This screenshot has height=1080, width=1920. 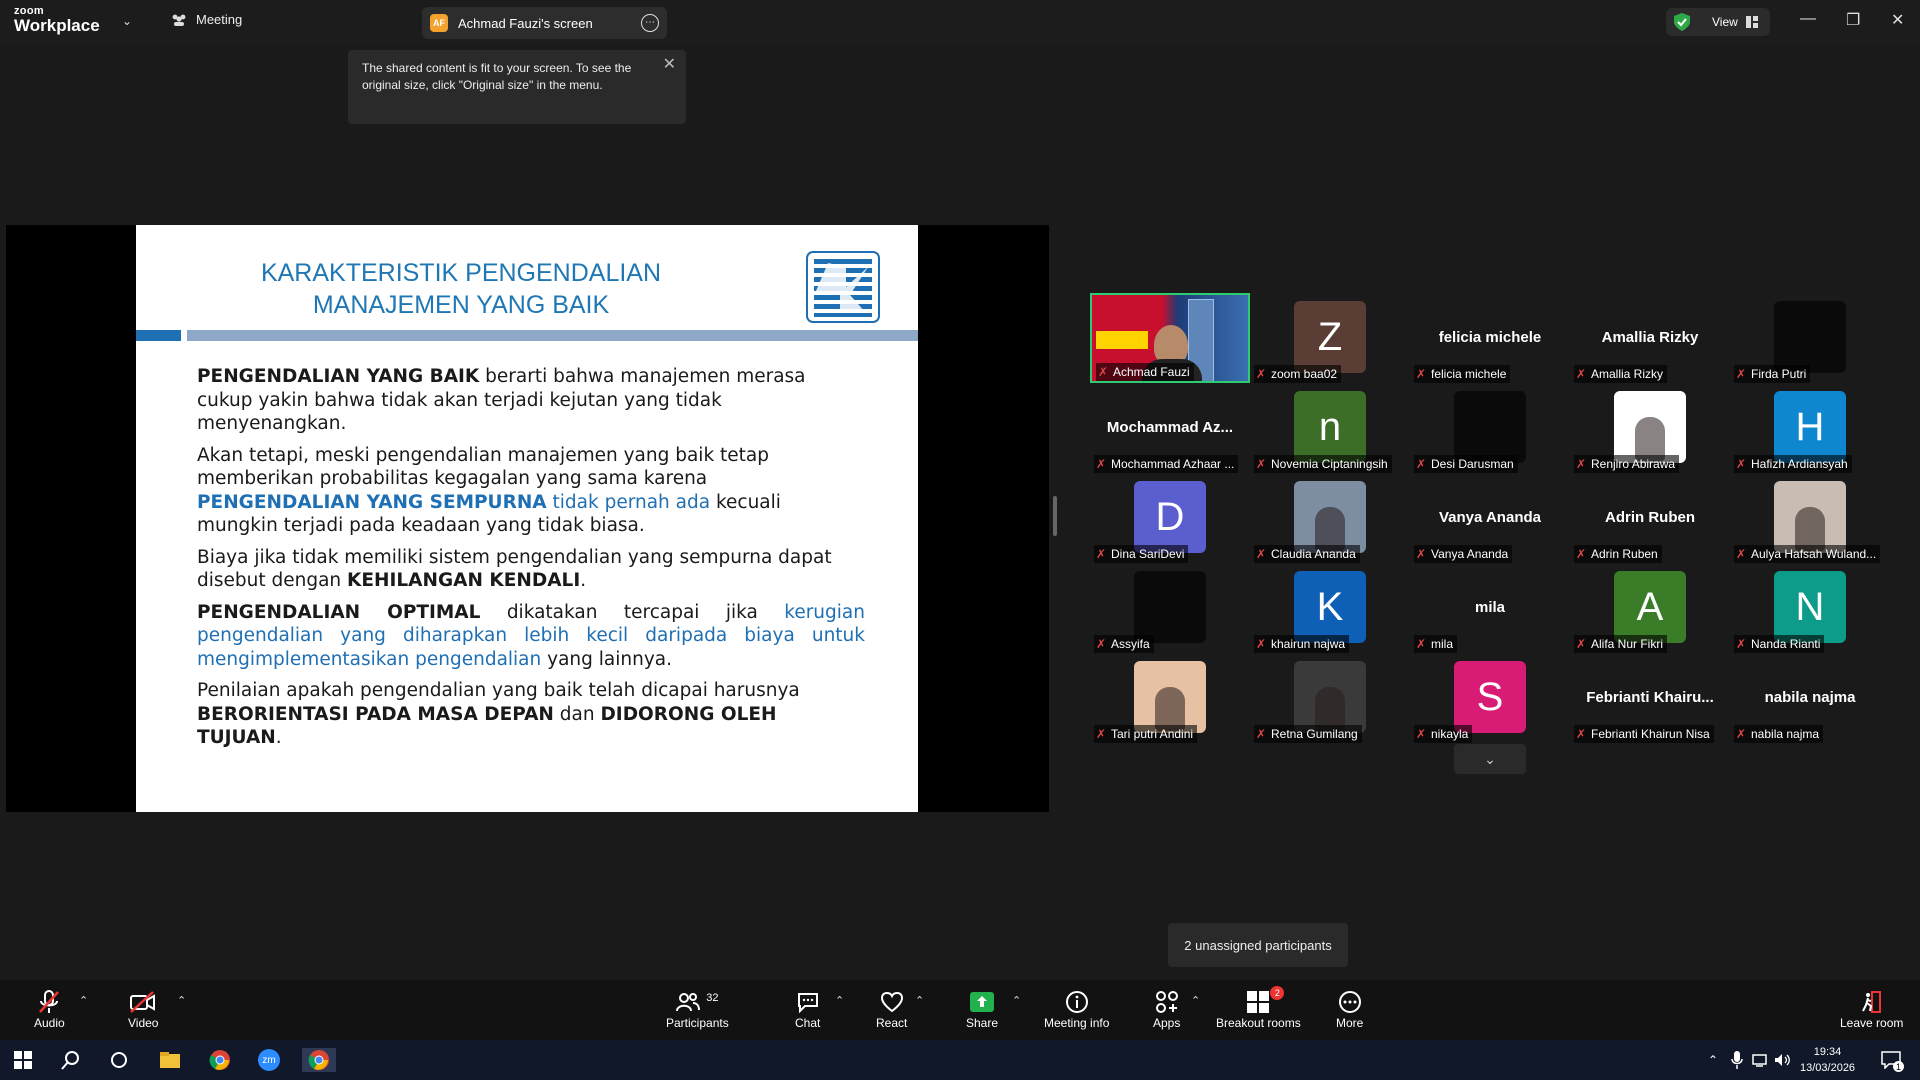 What do you see at coordinates (71, 1060) in the screenshot?
I see `search-icon` at bounding box center [71, 1060].